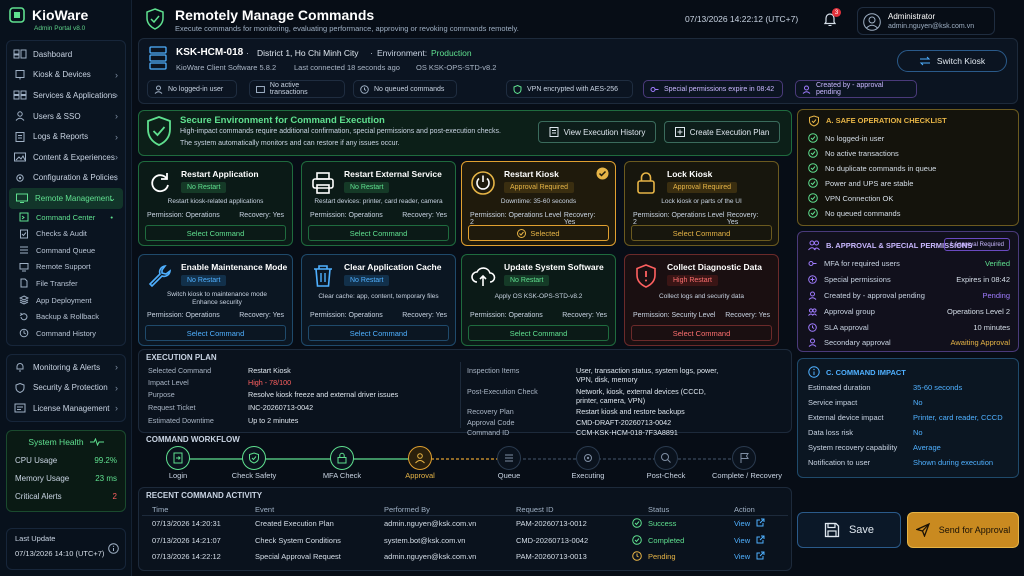  I want to click on gear-icon, so click(20, 178).